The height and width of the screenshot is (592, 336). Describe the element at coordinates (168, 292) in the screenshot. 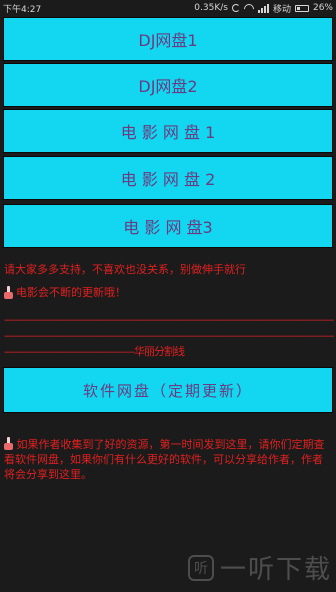

I see `update-notice: 电影会不断的更新哦！` at that location.